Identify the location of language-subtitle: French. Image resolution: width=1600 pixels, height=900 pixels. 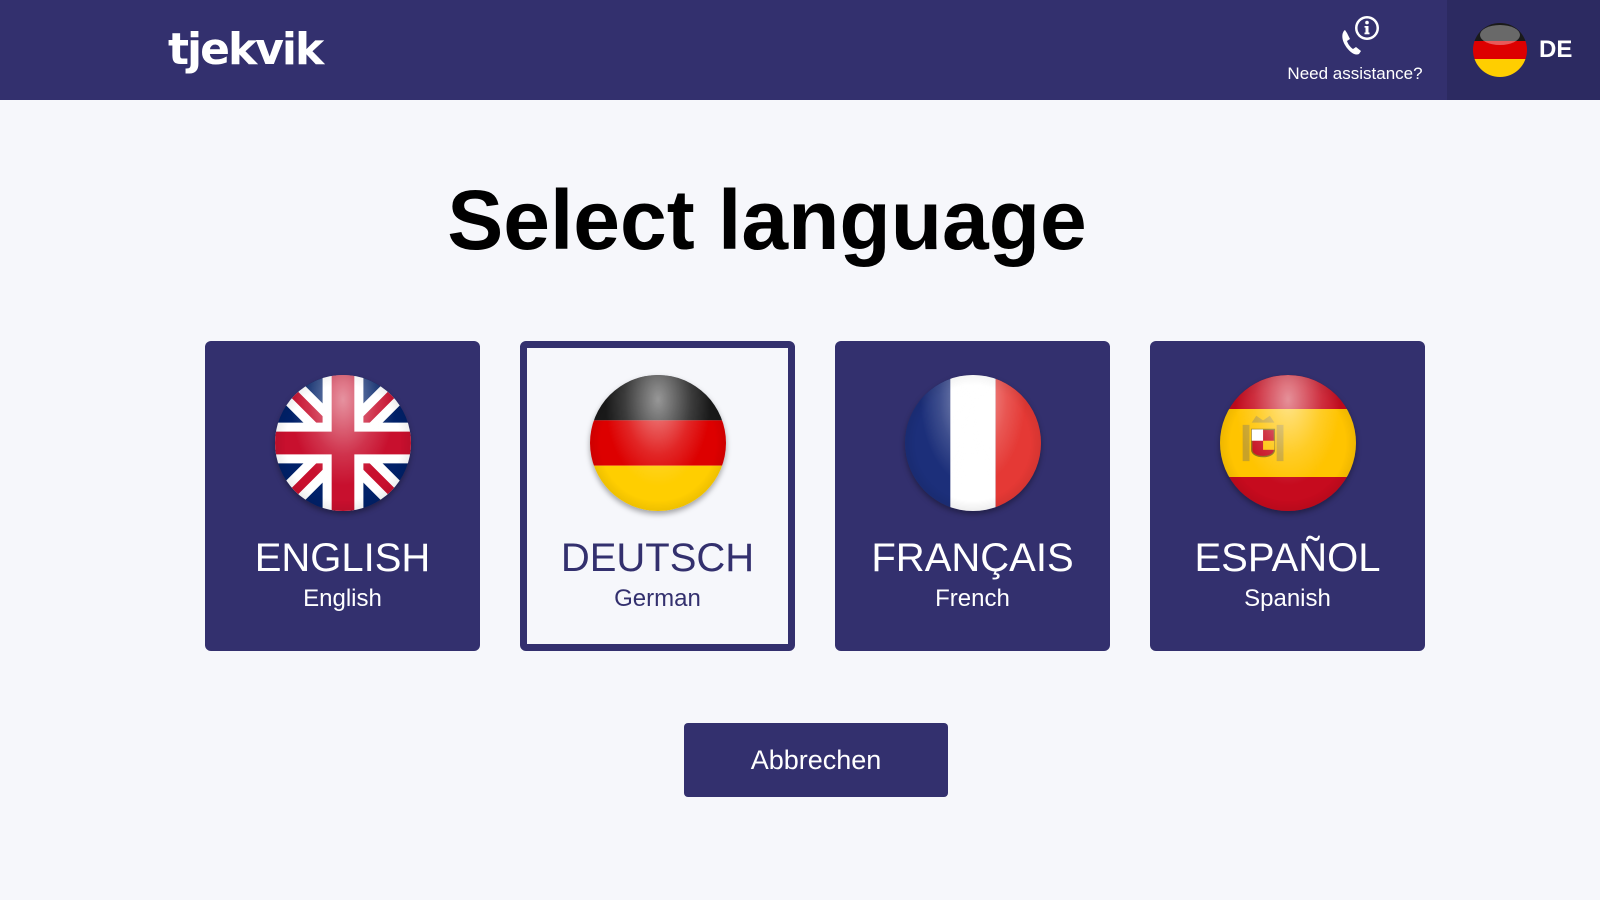
(972, 598).